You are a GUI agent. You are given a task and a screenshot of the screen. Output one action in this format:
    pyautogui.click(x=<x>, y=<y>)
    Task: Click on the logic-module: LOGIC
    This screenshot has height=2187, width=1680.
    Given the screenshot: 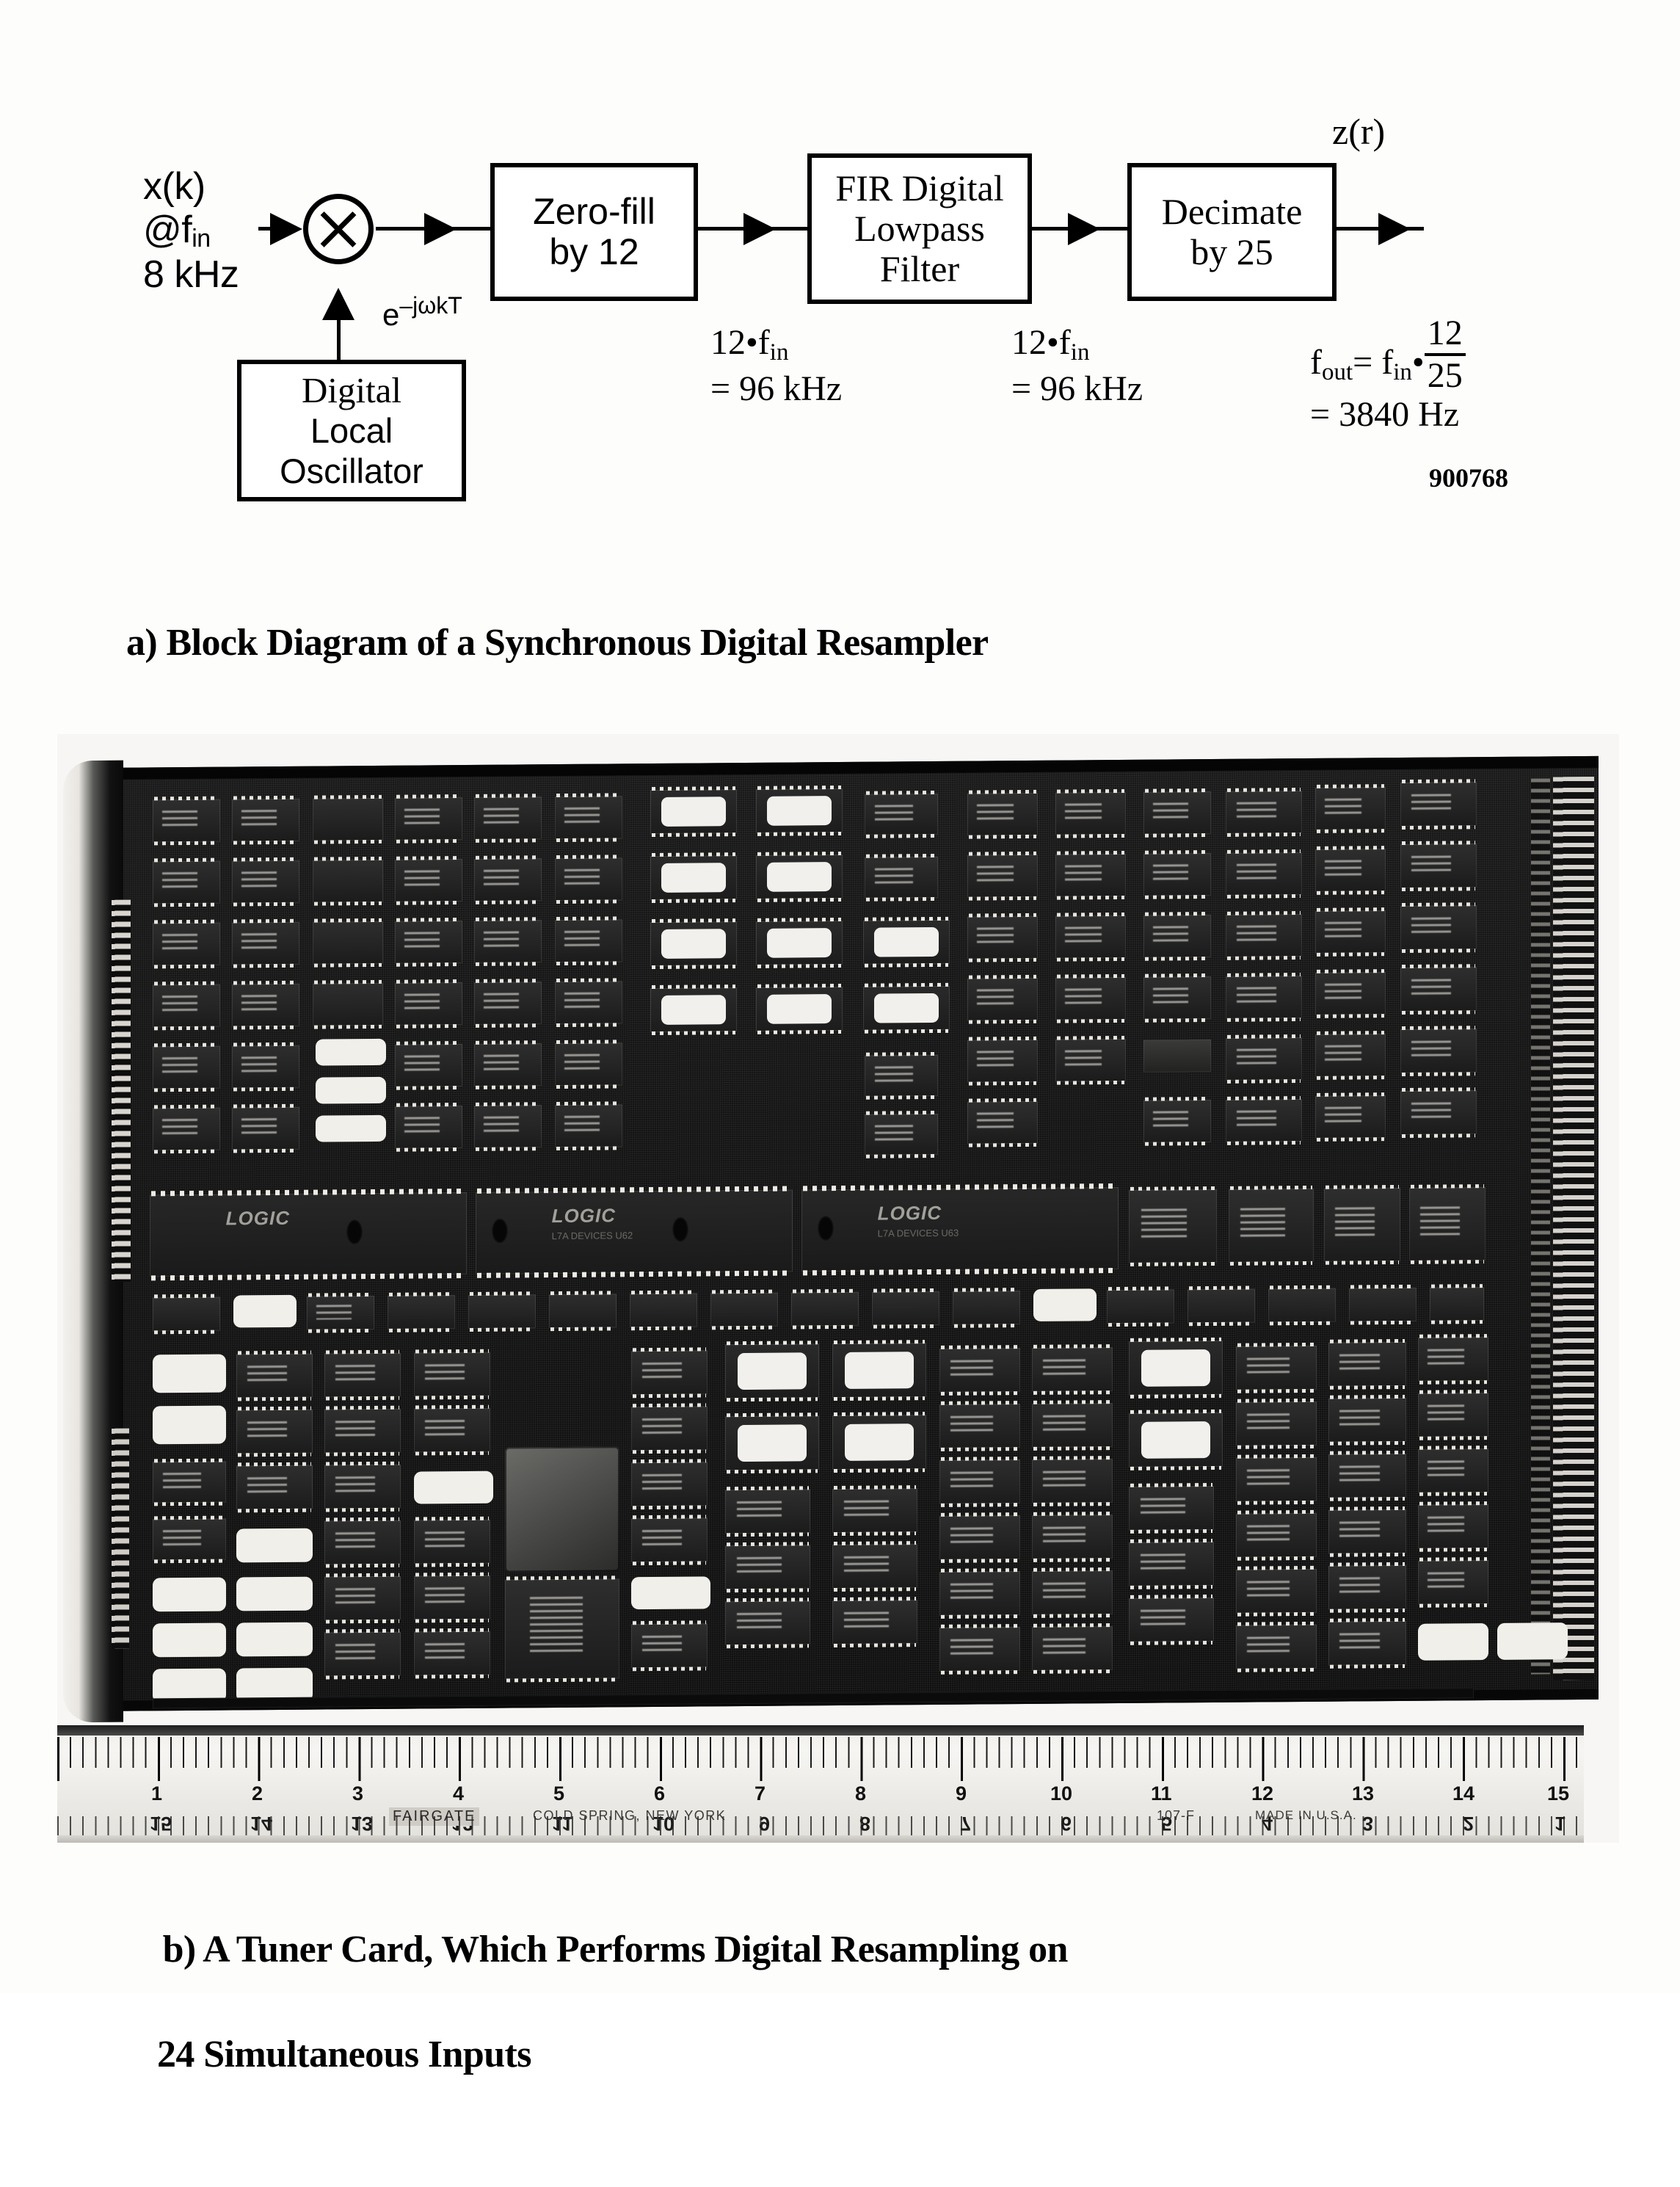 What is the action you would take?
    pyautogui.click(x=308, y=1234)
    